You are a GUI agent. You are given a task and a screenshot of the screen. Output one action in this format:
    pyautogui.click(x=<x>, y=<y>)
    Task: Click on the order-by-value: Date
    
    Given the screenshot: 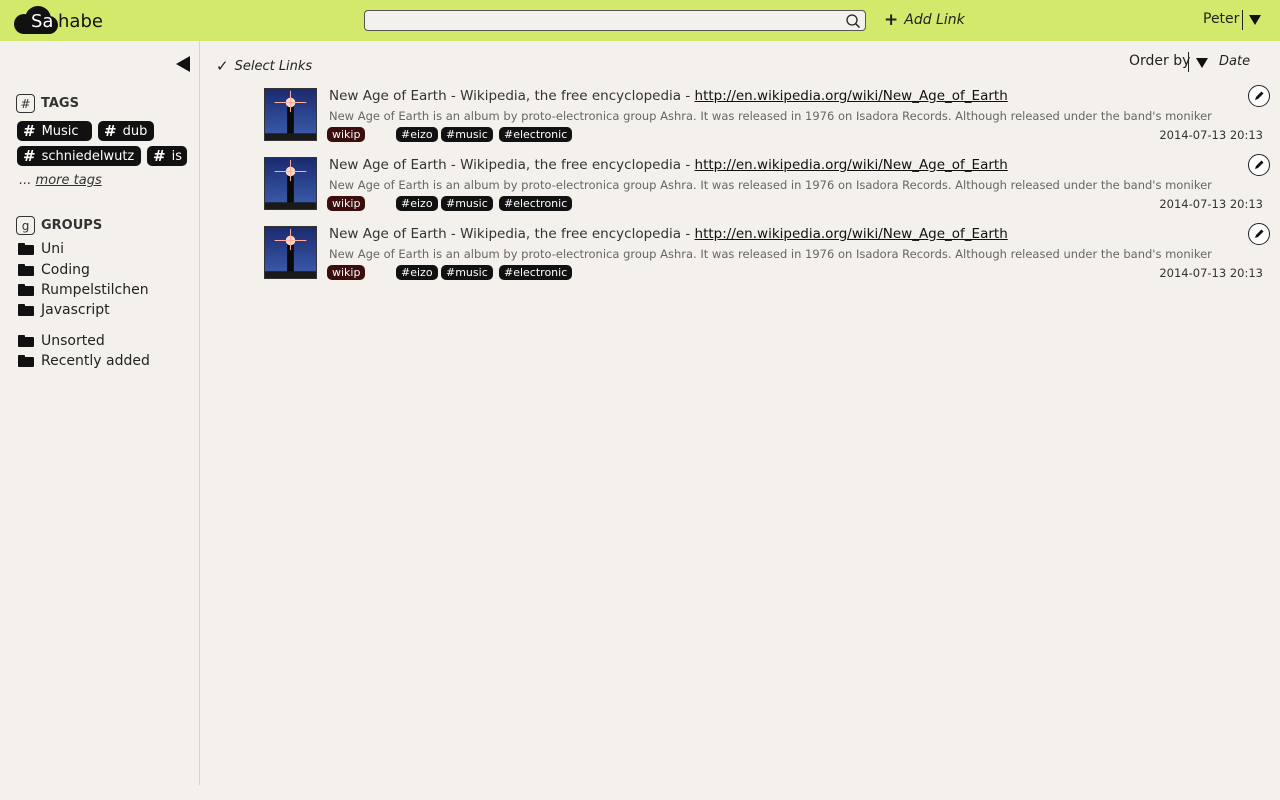 What is the action you would take?
    pyautogui.click(x=1234, y=61)
    